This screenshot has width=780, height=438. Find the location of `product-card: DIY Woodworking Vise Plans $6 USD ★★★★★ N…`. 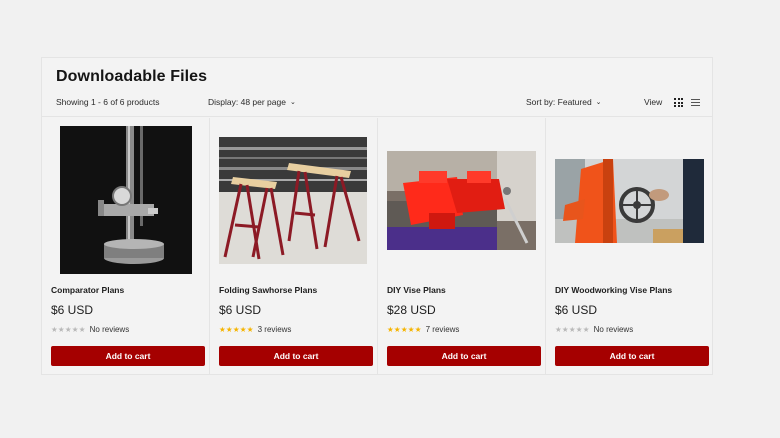

product-card: DIY Woodworking Vise Plans $6 USD ★★★★★ N… is located at coordinates (630, 246).